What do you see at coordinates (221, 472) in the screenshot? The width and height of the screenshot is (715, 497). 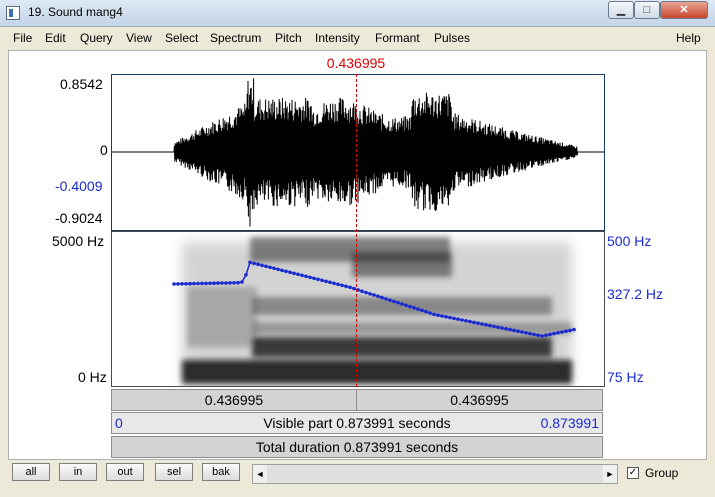 I see `zoom-back-button: bak` at bounding box center [221, 472].